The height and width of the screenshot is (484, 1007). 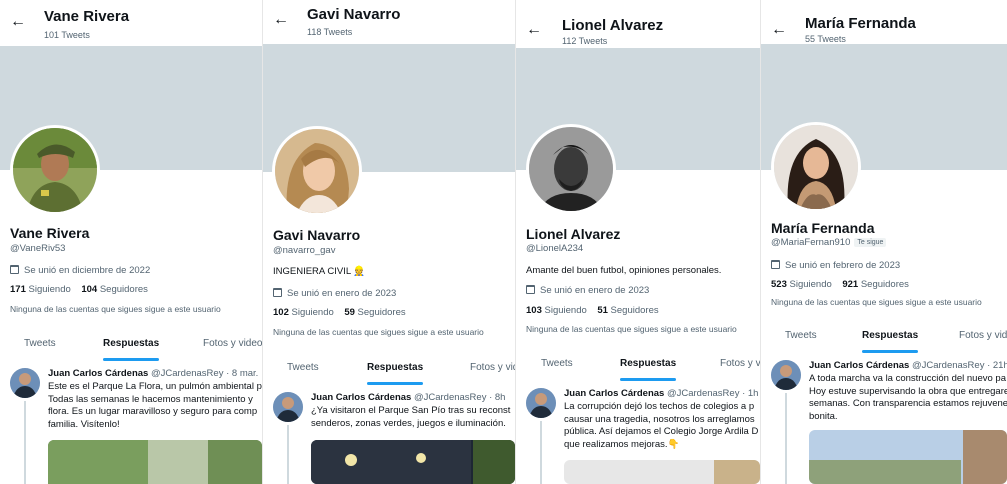 What do you see at coordinates (79, 289) in the screenshot?
I see `follow-stats: 171 Siguiendo 104 Seguidores` at bounding box center [79, 289].